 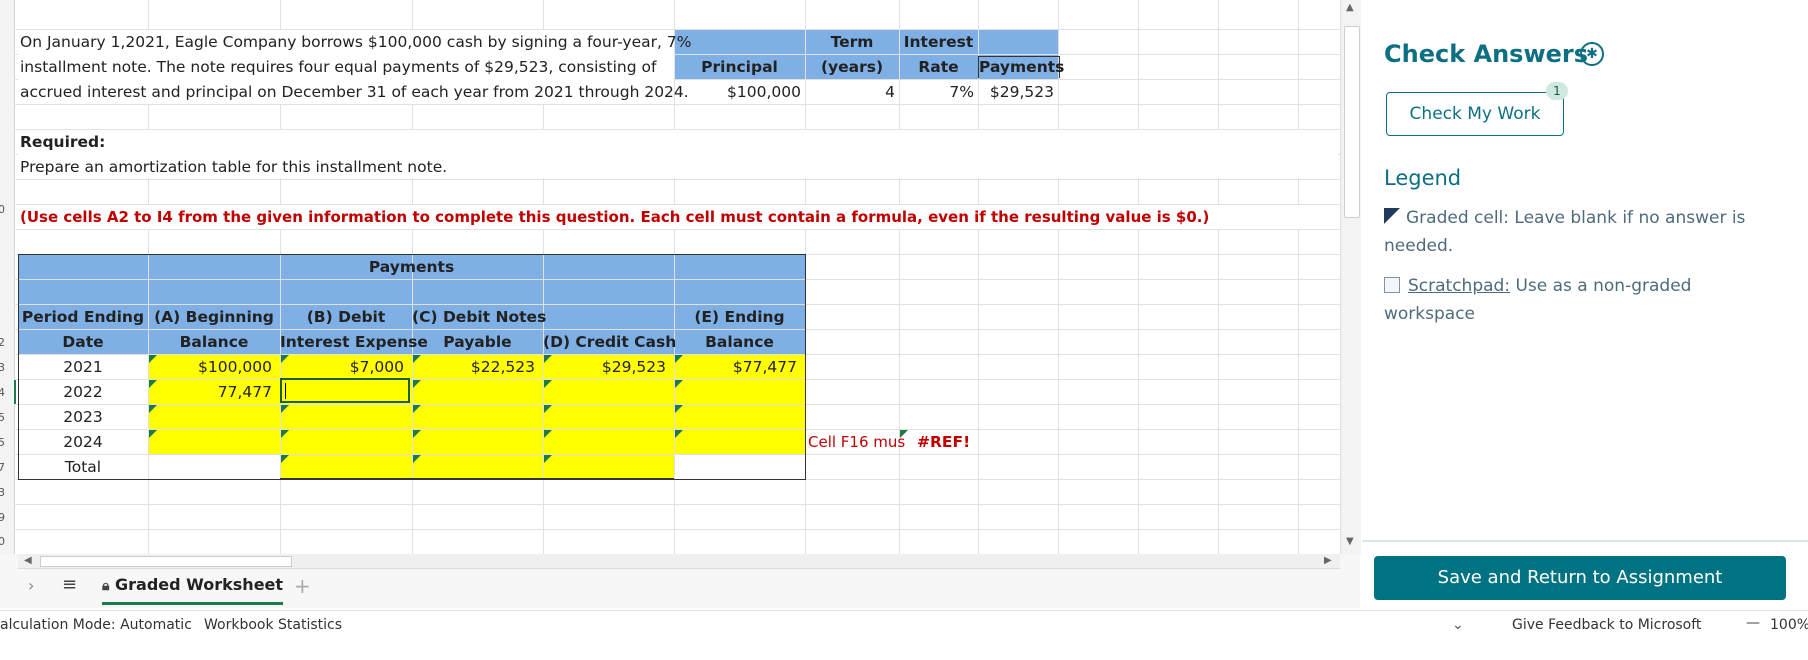 What do you see at coordinates (1392, 216) in the screenshot?
I see `graded-cell-icon` at bounding box center [1392, 216].